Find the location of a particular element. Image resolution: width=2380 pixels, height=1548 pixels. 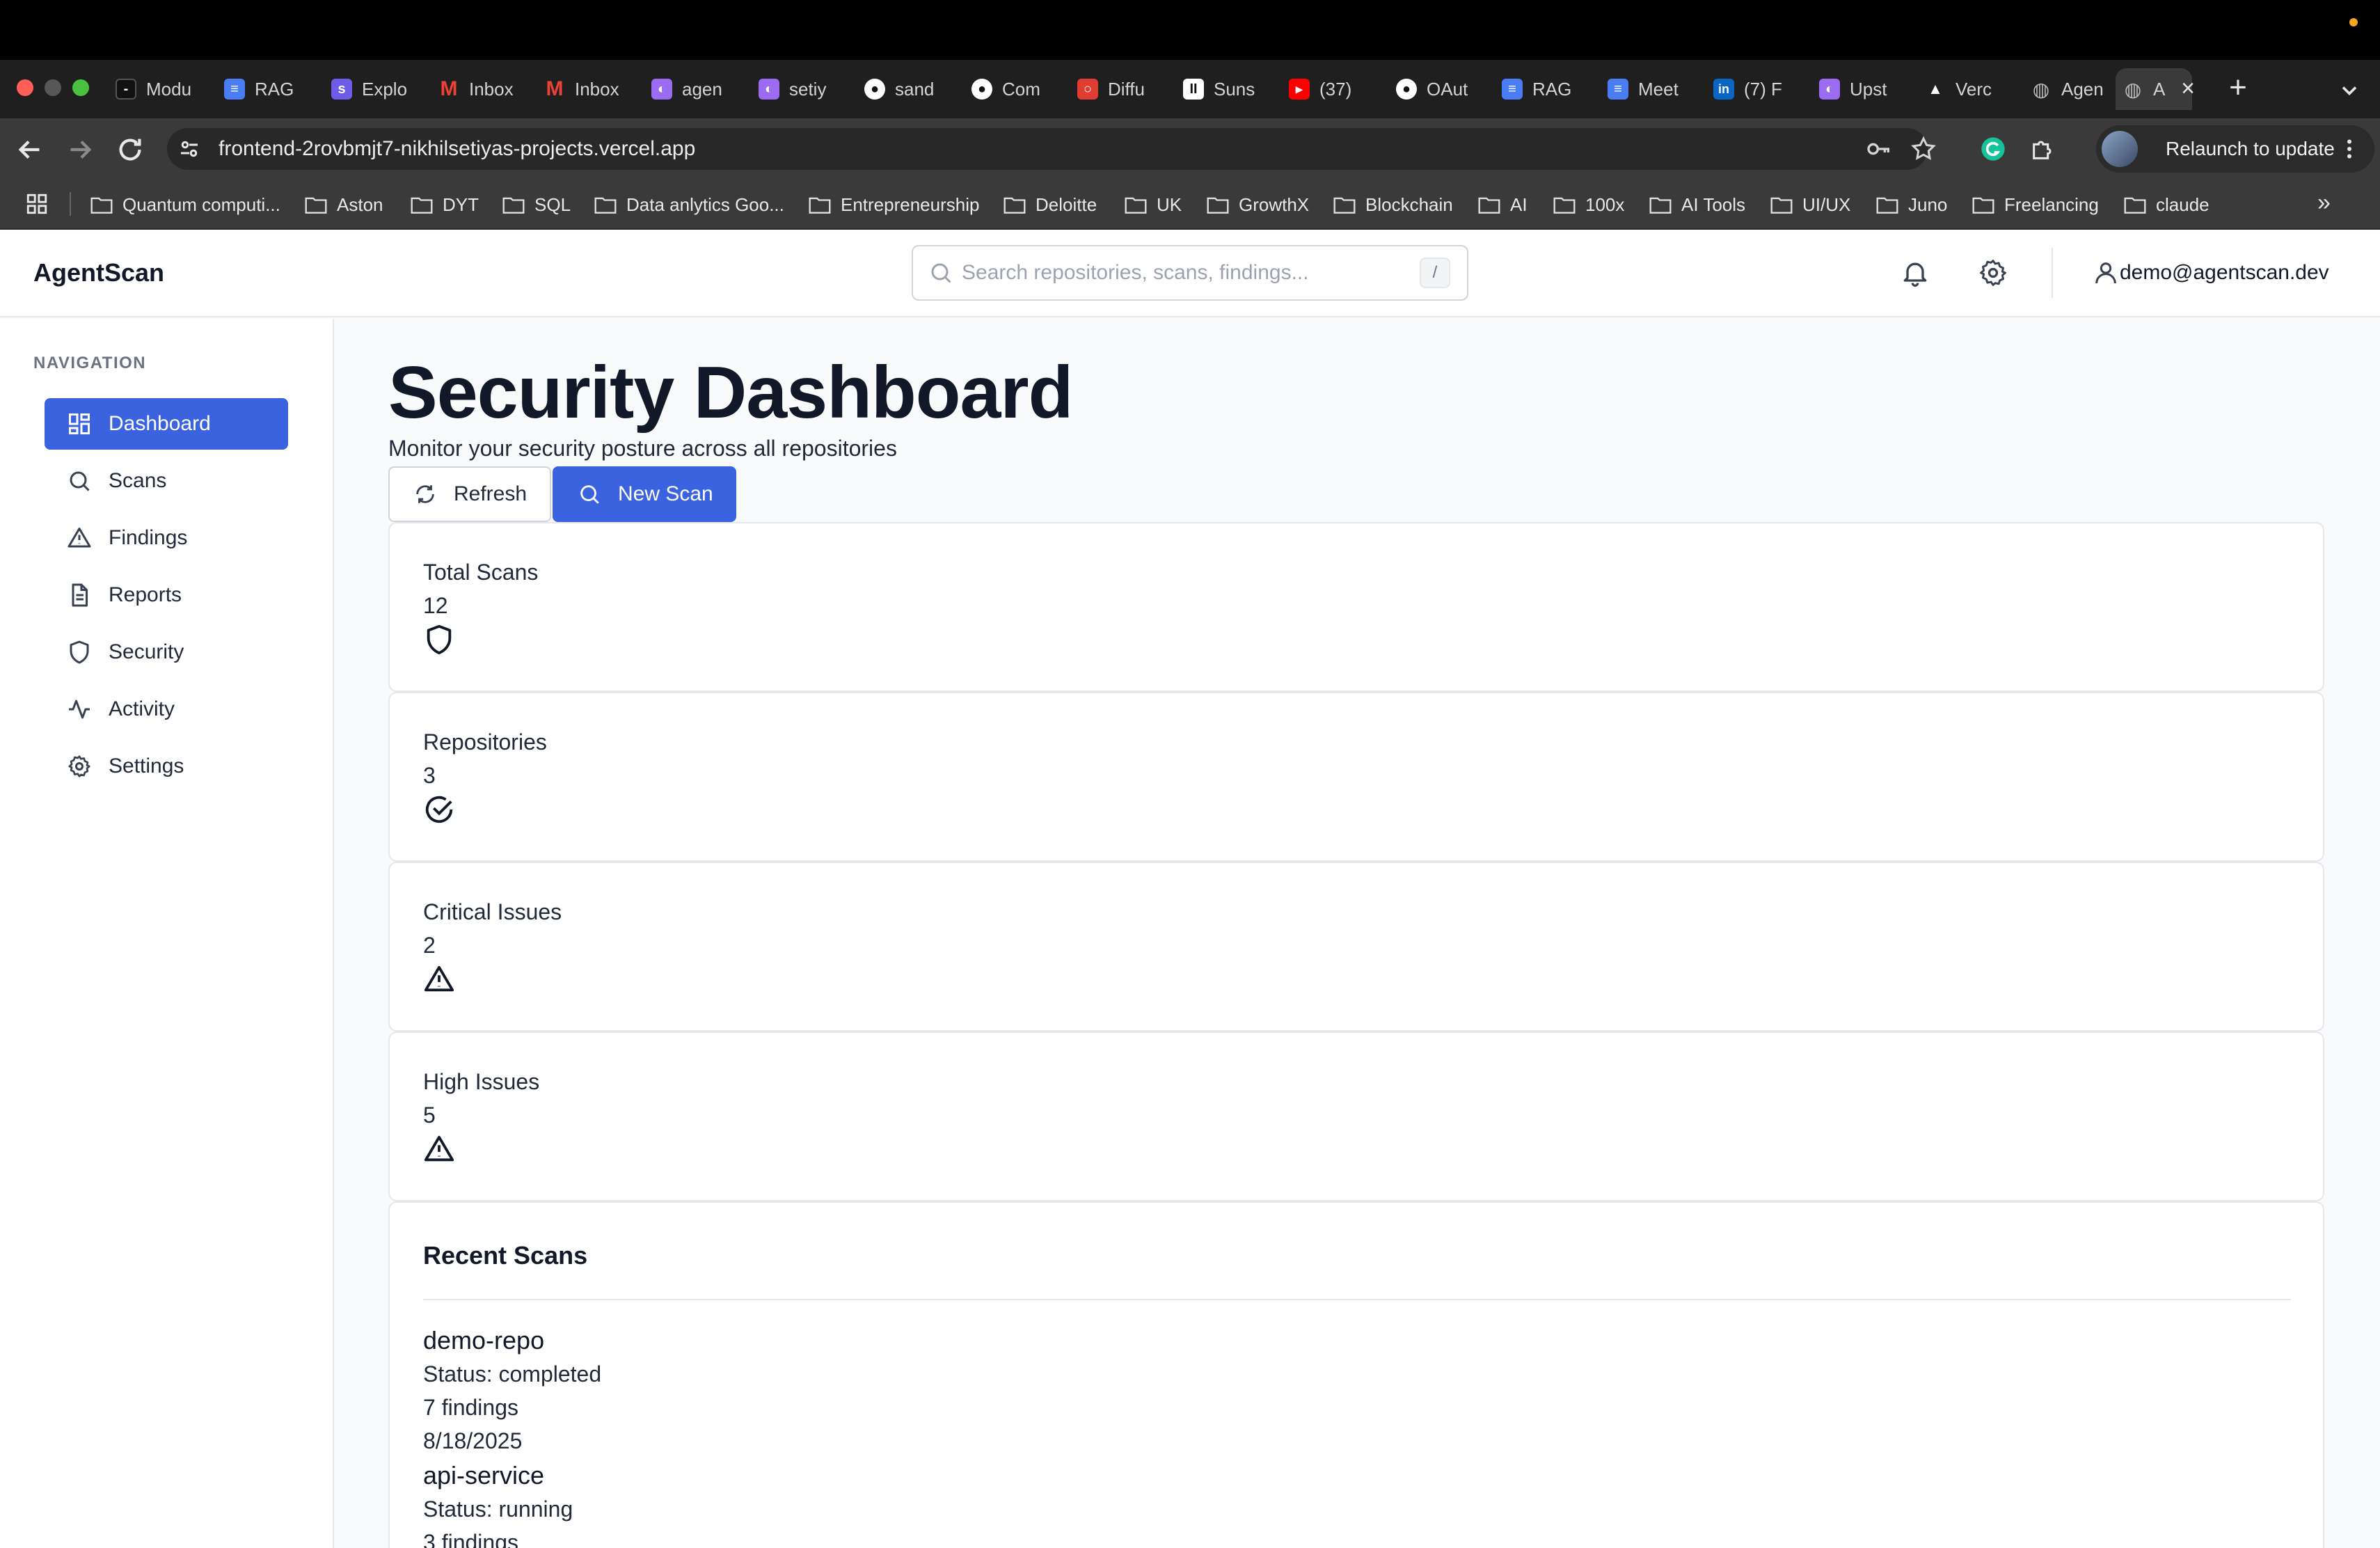

stat-card-high-issues is located at coordinates (1356, 1116).